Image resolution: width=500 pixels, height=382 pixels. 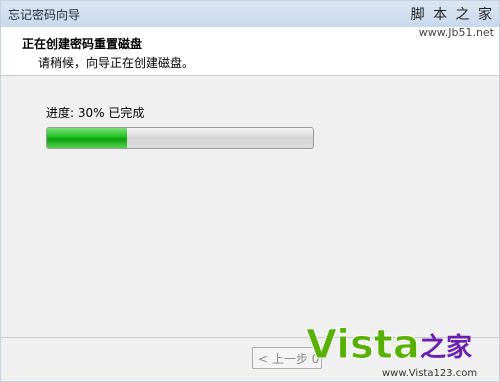 What do you see at coordinates (116, 63) in the screenshot?
I see `header-subtitle: 请稍候，向导正在创建磁盘。` at bounding box center [116, 63].